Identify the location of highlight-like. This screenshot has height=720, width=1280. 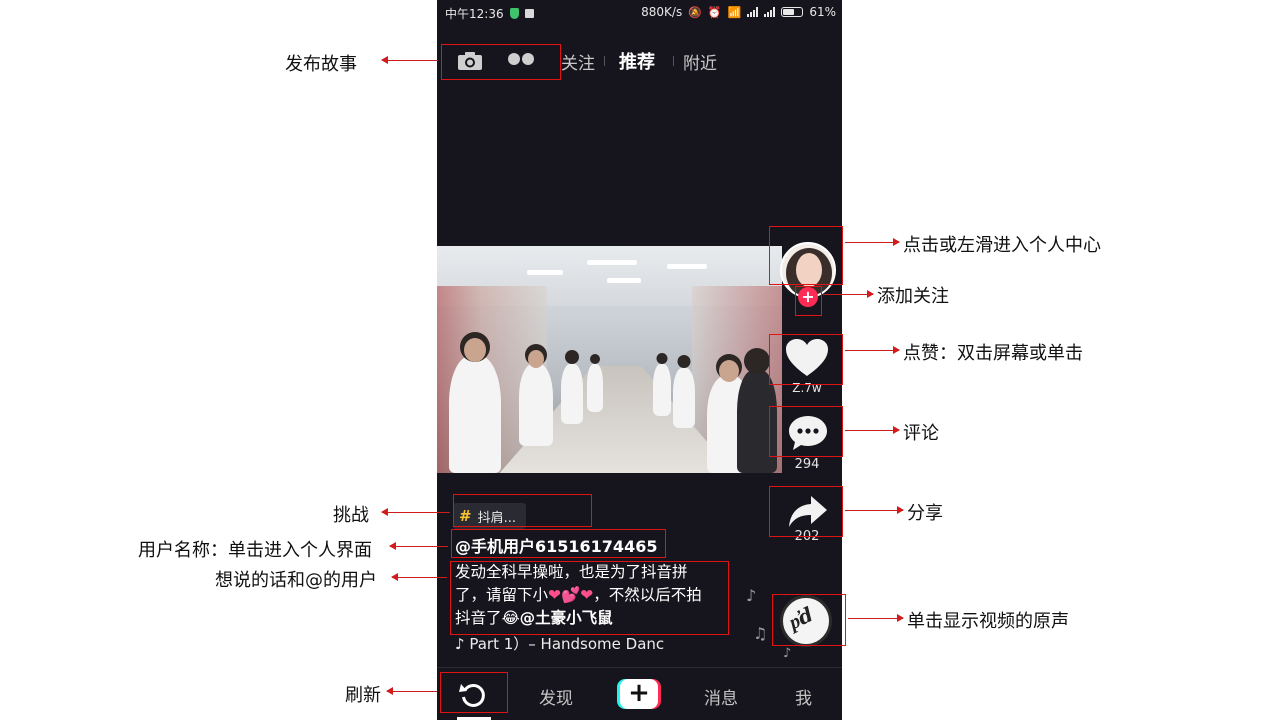
(806, 359).